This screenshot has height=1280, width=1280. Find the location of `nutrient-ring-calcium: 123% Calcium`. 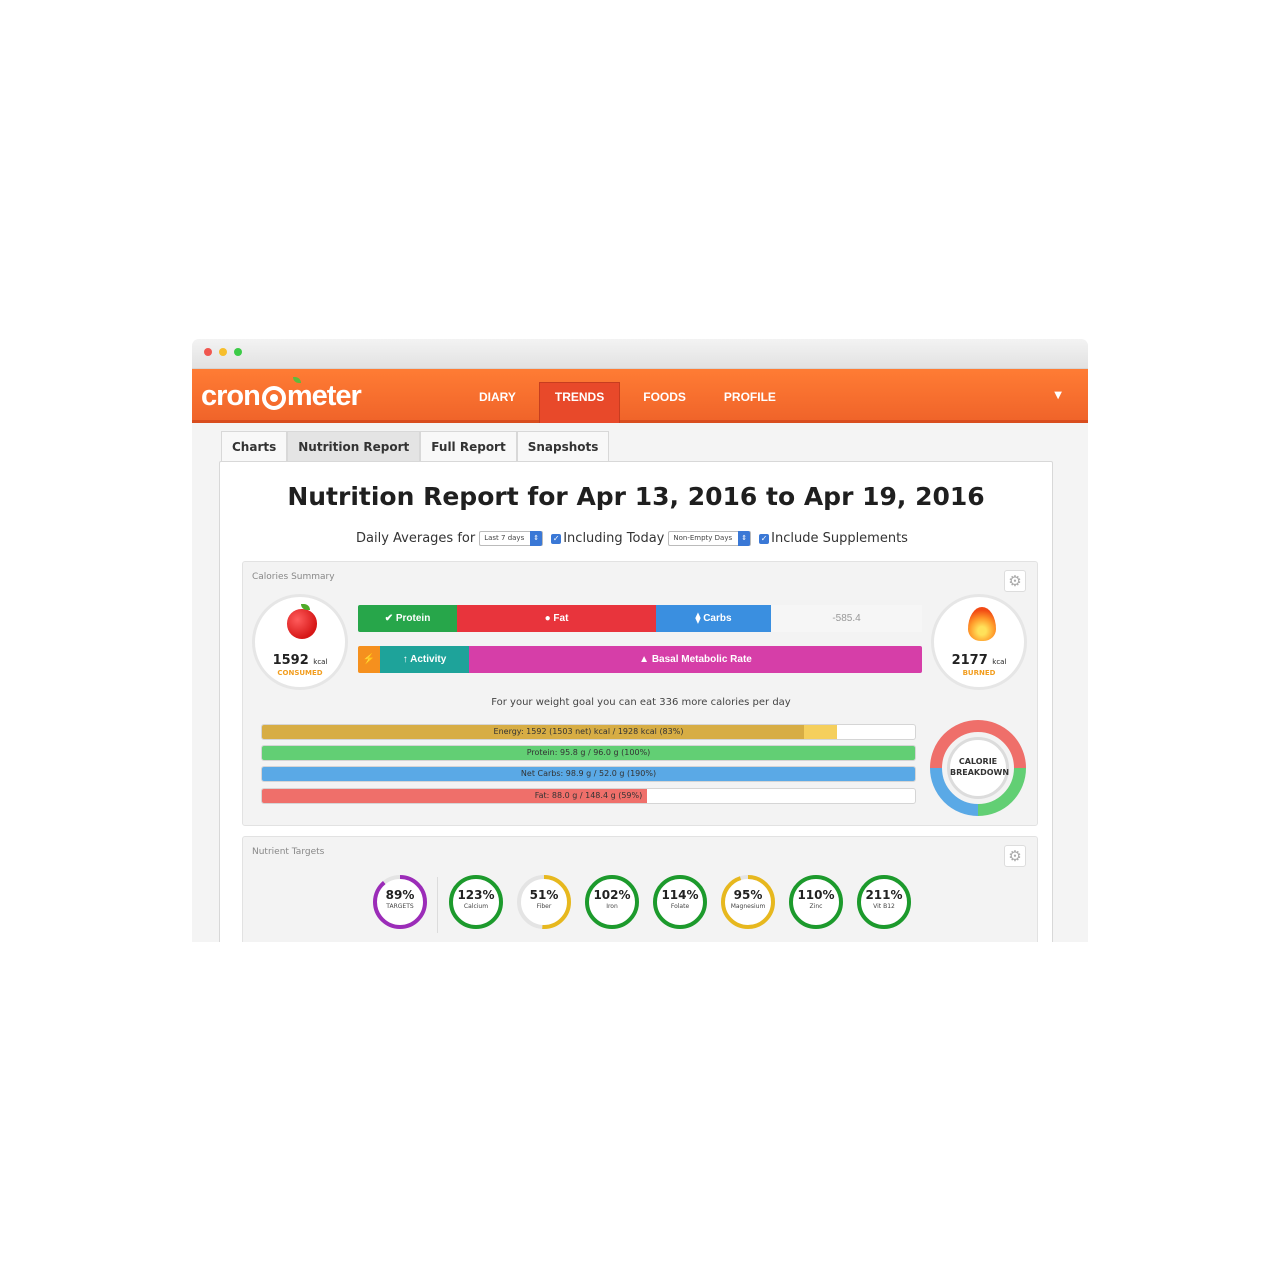

nutrient-ring-calcium: 123% Calcium is located at coordinates (476, 902).